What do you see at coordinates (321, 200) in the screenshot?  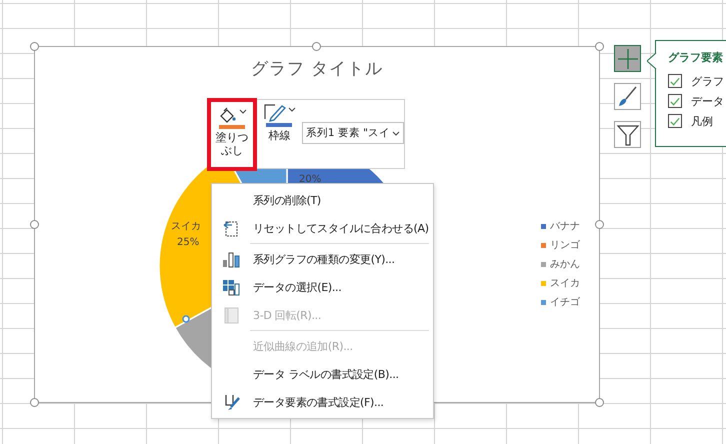 I see `menu-item: 系列の削除(T)` at bounding box center [321, 200].